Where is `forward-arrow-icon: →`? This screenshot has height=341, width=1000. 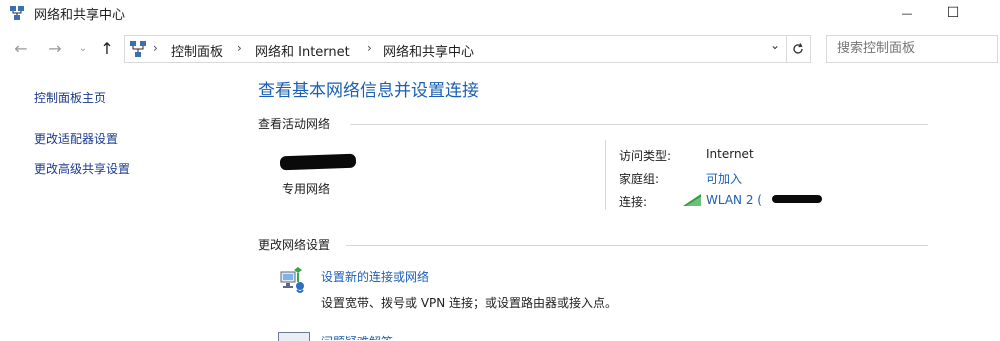
forward-arrow-icon: → is located at coordinates (55, 48).